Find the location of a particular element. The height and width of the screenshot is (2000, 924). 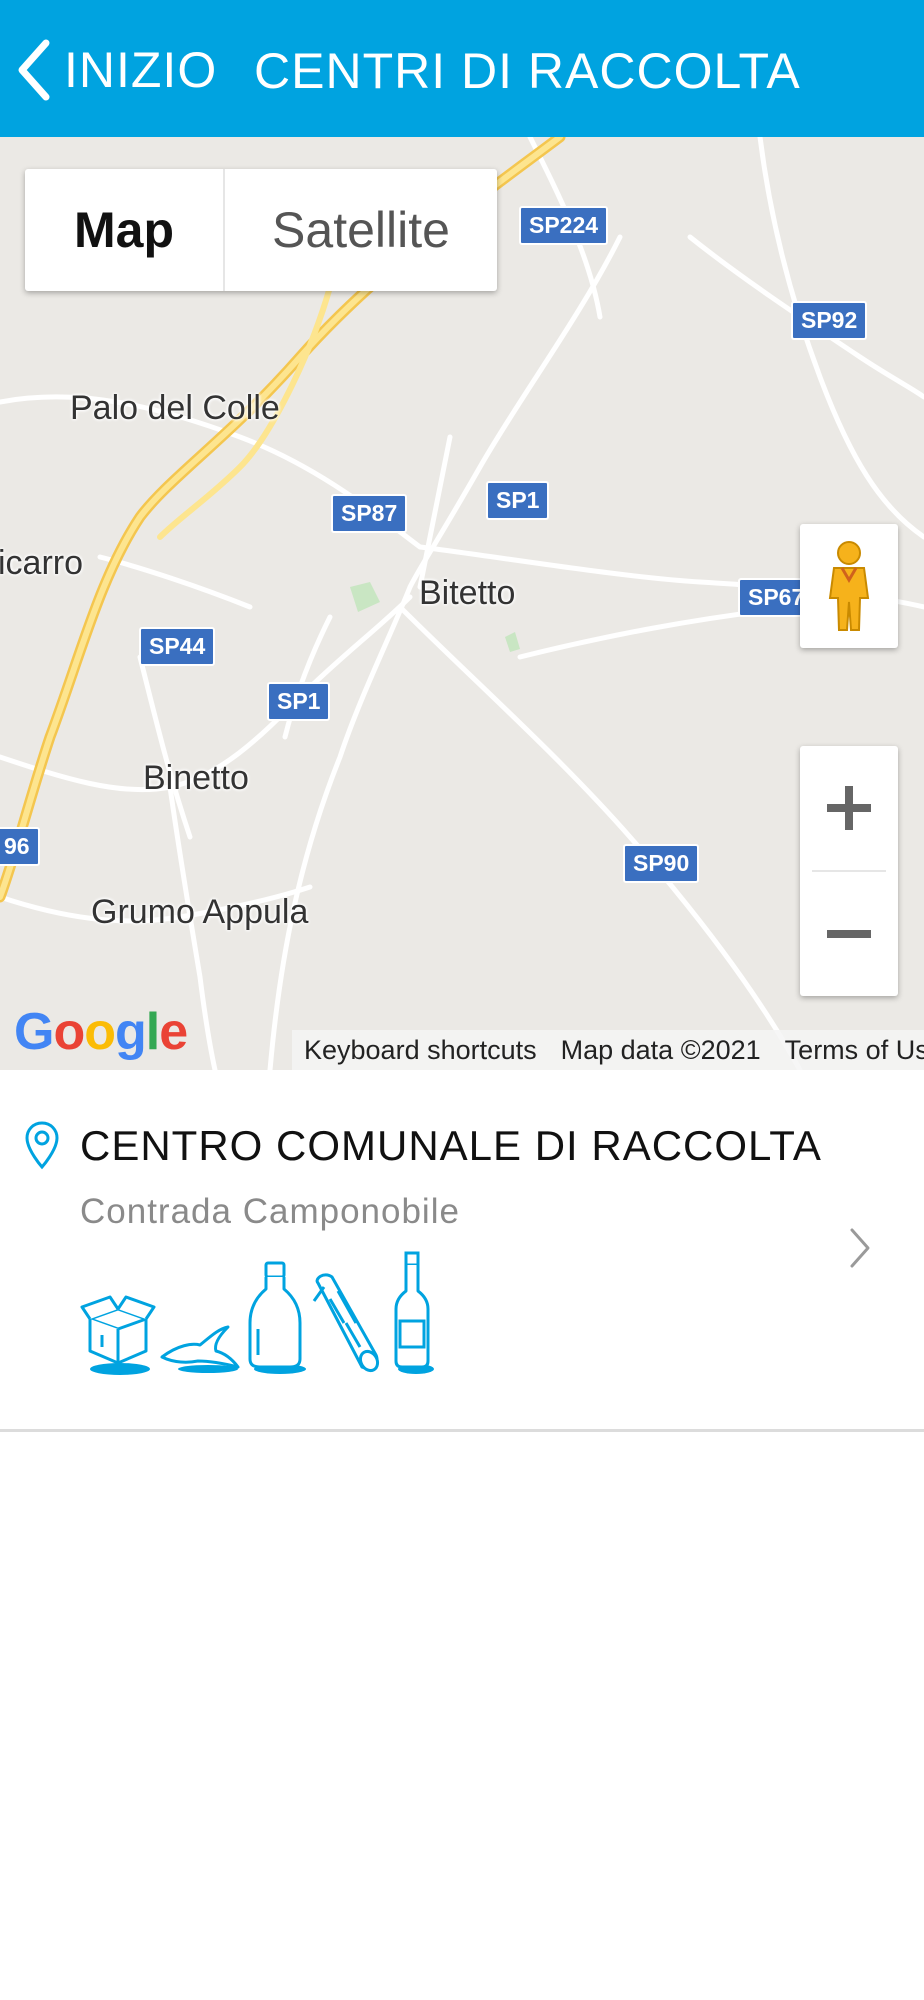

glass-bottle-icon is located at coordinates (413, 1315).